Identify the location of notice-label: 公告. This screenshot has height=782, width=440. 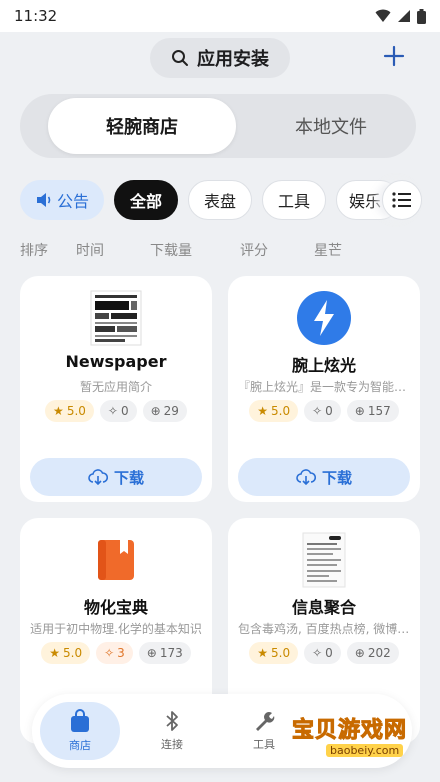
(72, 201).